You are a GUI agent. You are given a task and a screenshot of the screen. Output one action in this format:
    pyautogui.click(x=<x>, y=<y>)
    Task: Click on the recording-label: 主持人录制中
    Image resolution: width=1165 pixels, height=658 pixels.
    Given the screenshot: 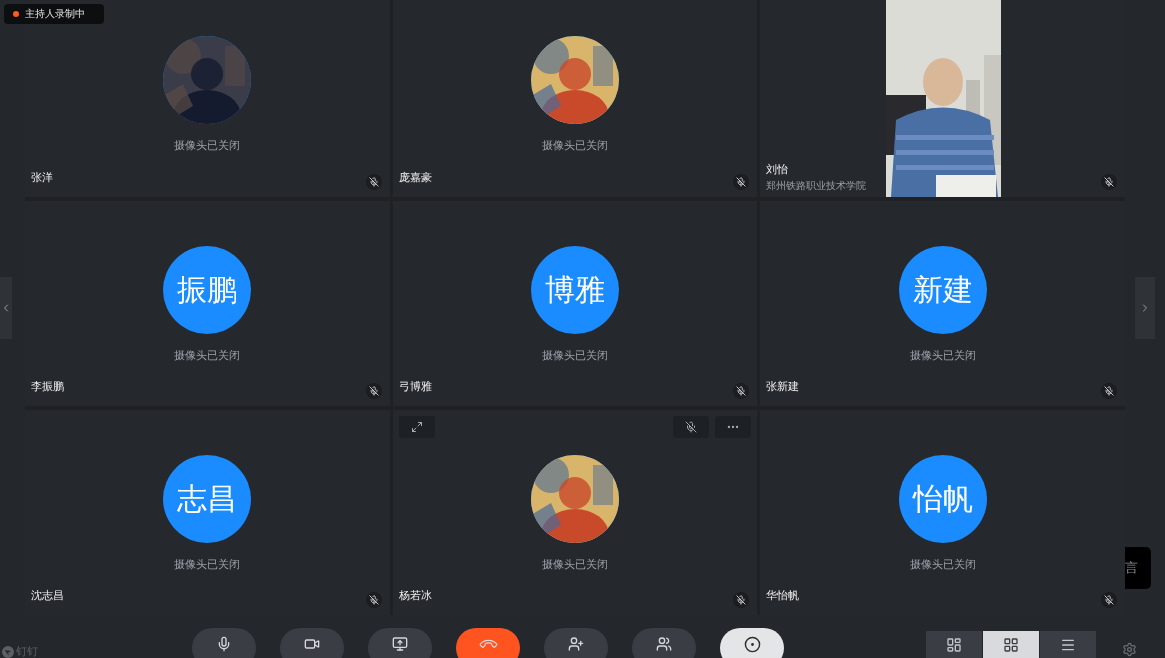 What is the action you would take?
    pyautogui.click(x=55, y=14)
    